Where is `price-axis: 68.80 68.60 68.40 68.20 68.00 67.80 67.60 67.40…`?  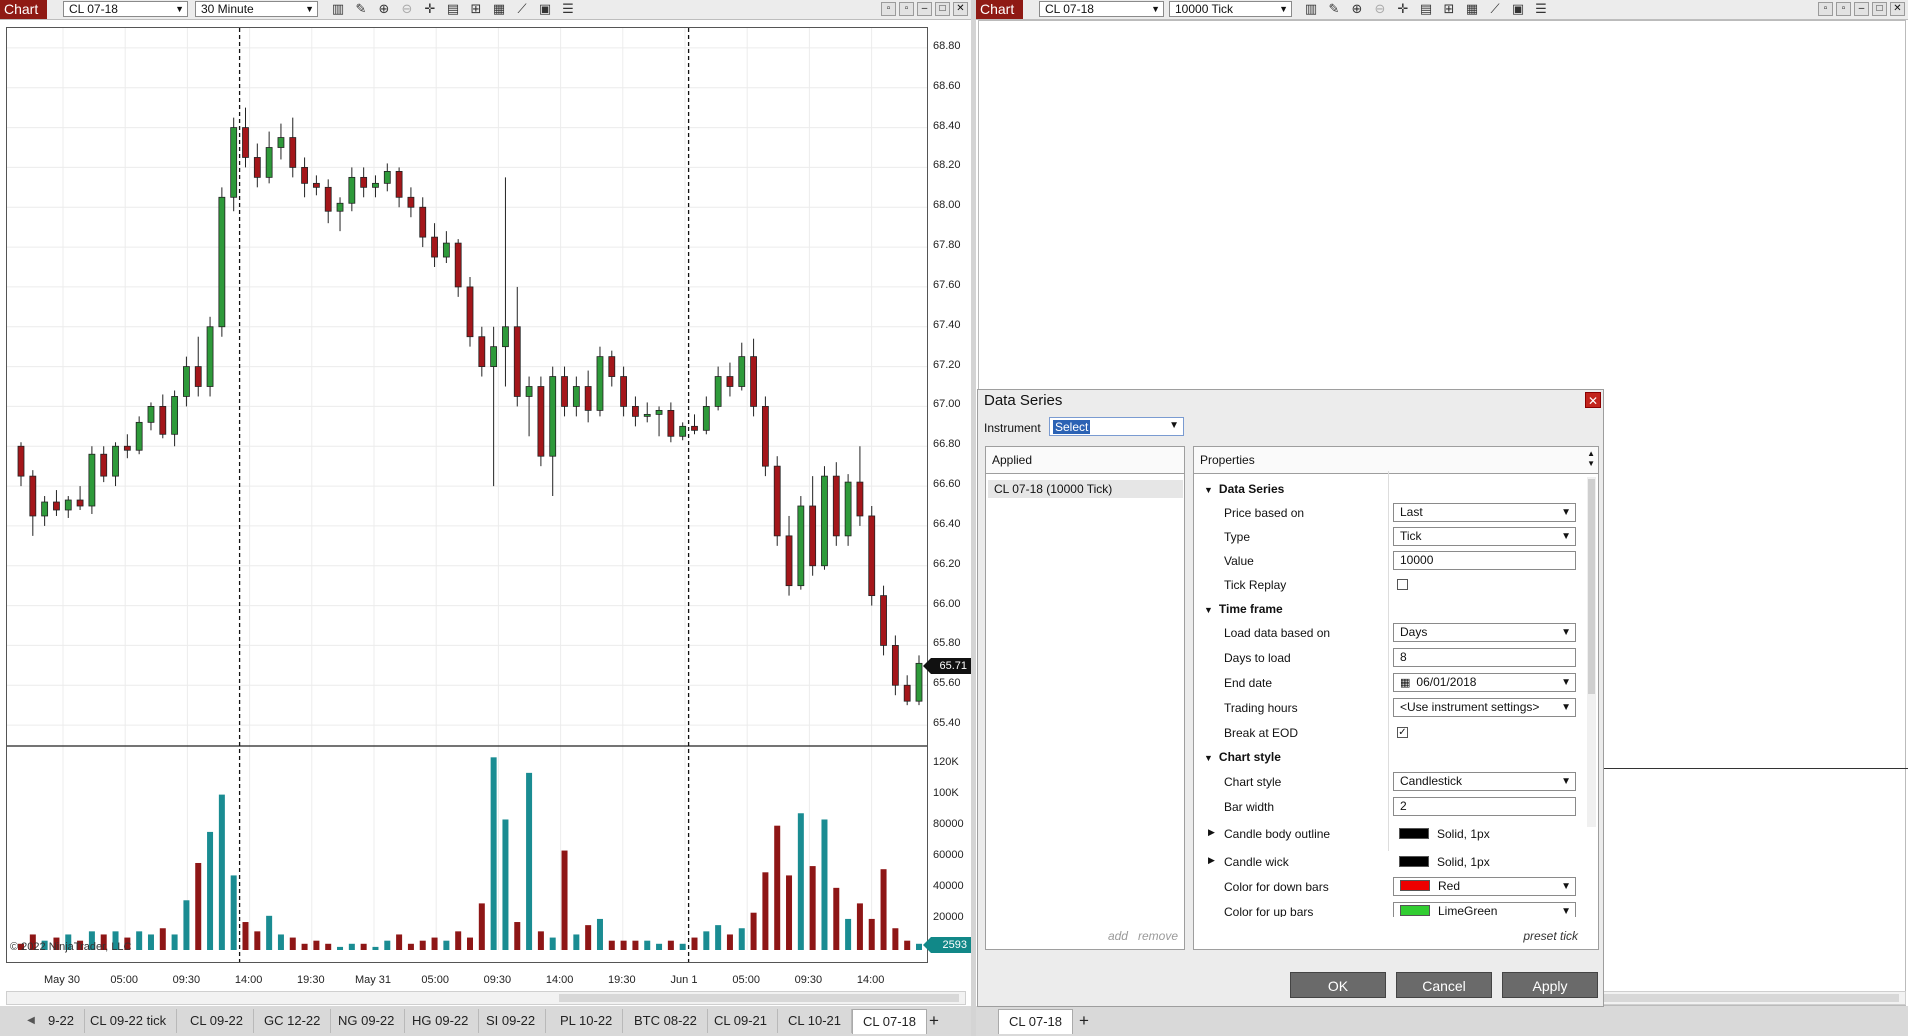
price-axis: 68.80 68.60 68.40 68.20 68.00 67.80 67.60 67.40… is located at coordinates (950, 495).